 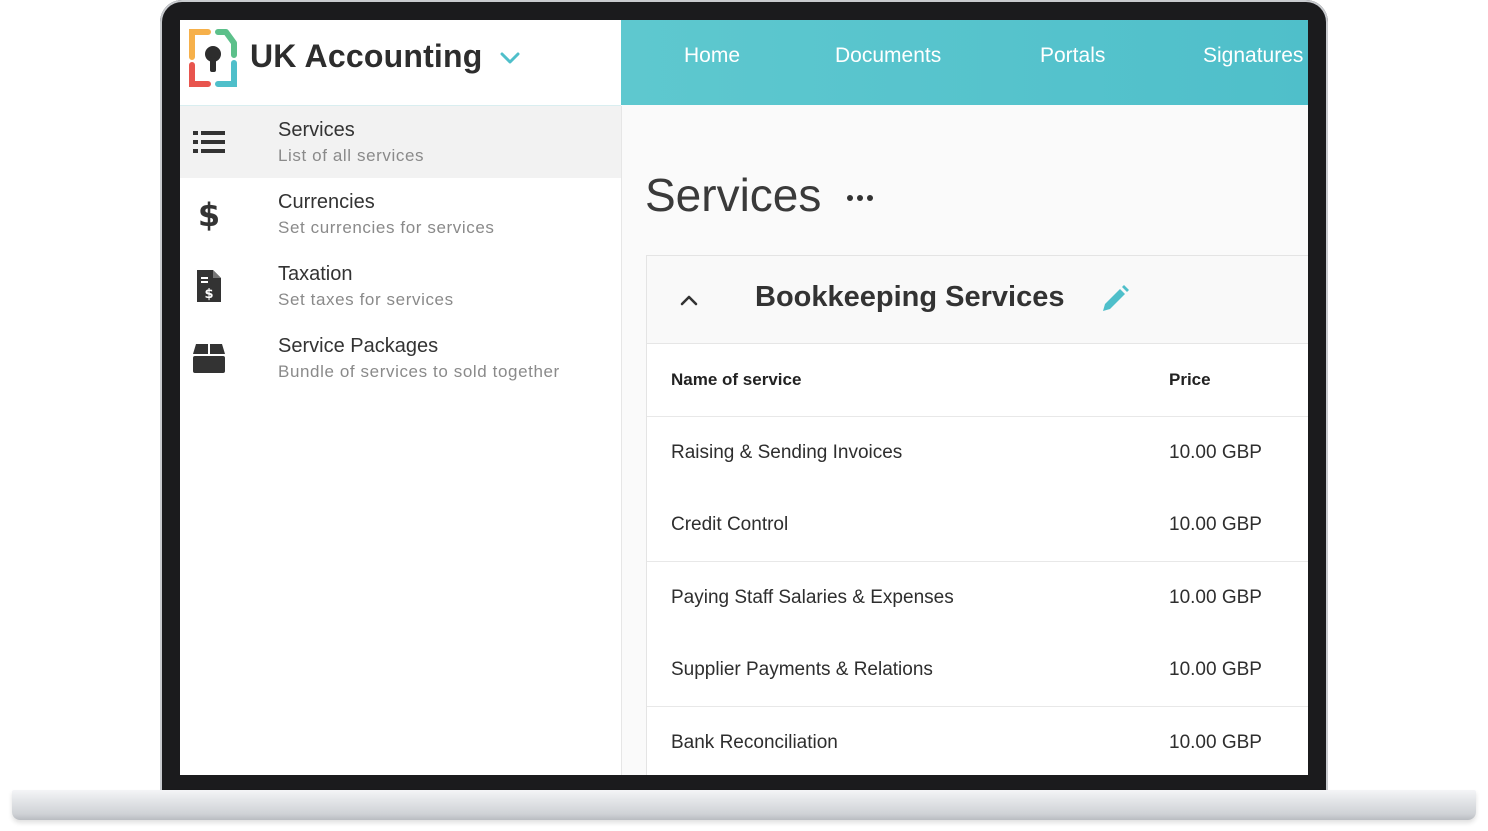 I want to click on sidebar-item-subtitle: Set currencies for services, so click(x=386, y=227).